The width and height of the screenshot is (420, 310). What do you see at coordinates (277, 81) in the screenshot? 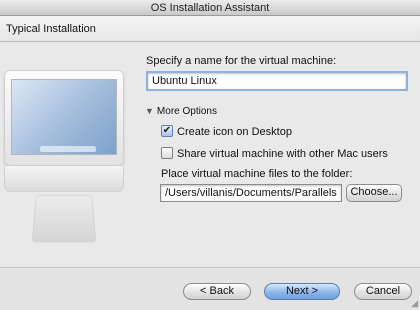
I see `vm-name-field` at bounding box center [277, 81].